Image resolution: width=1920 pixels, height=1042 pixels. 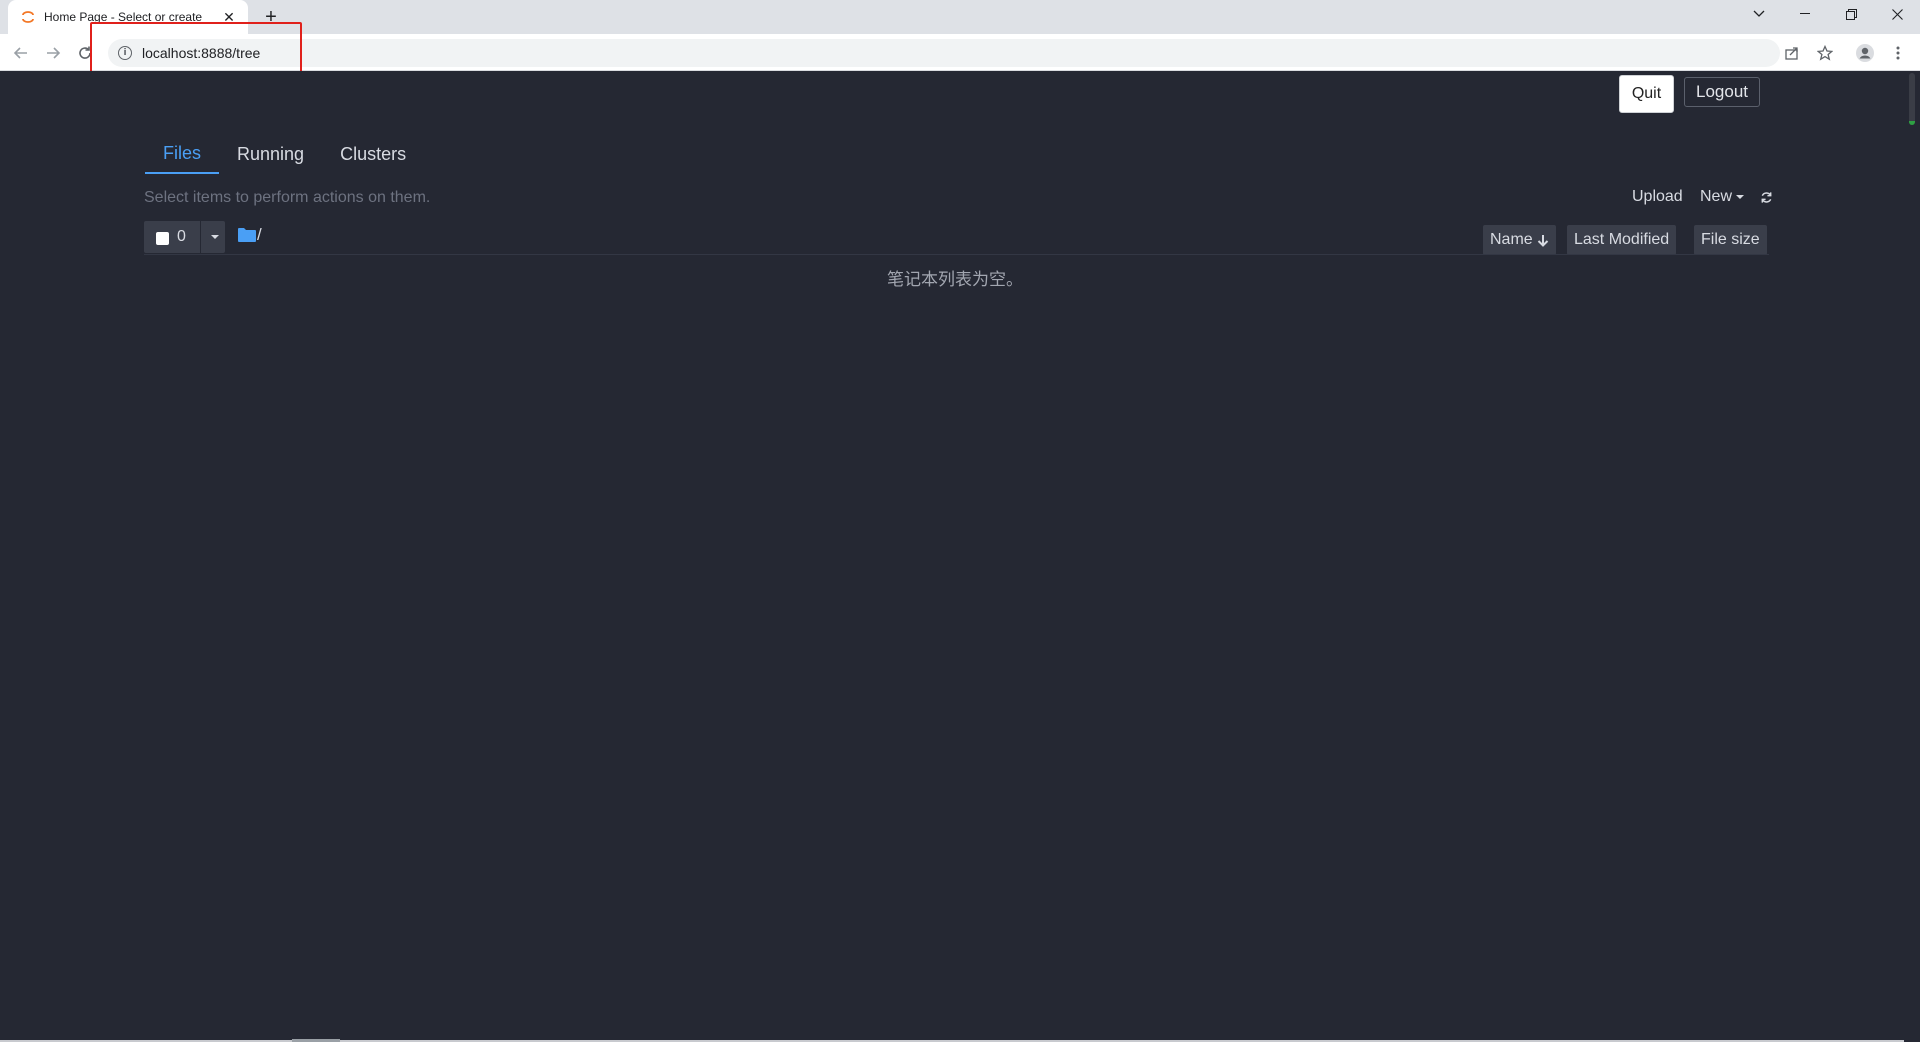 I want to click on select-all-checkbox, so click(x=162, y=238).